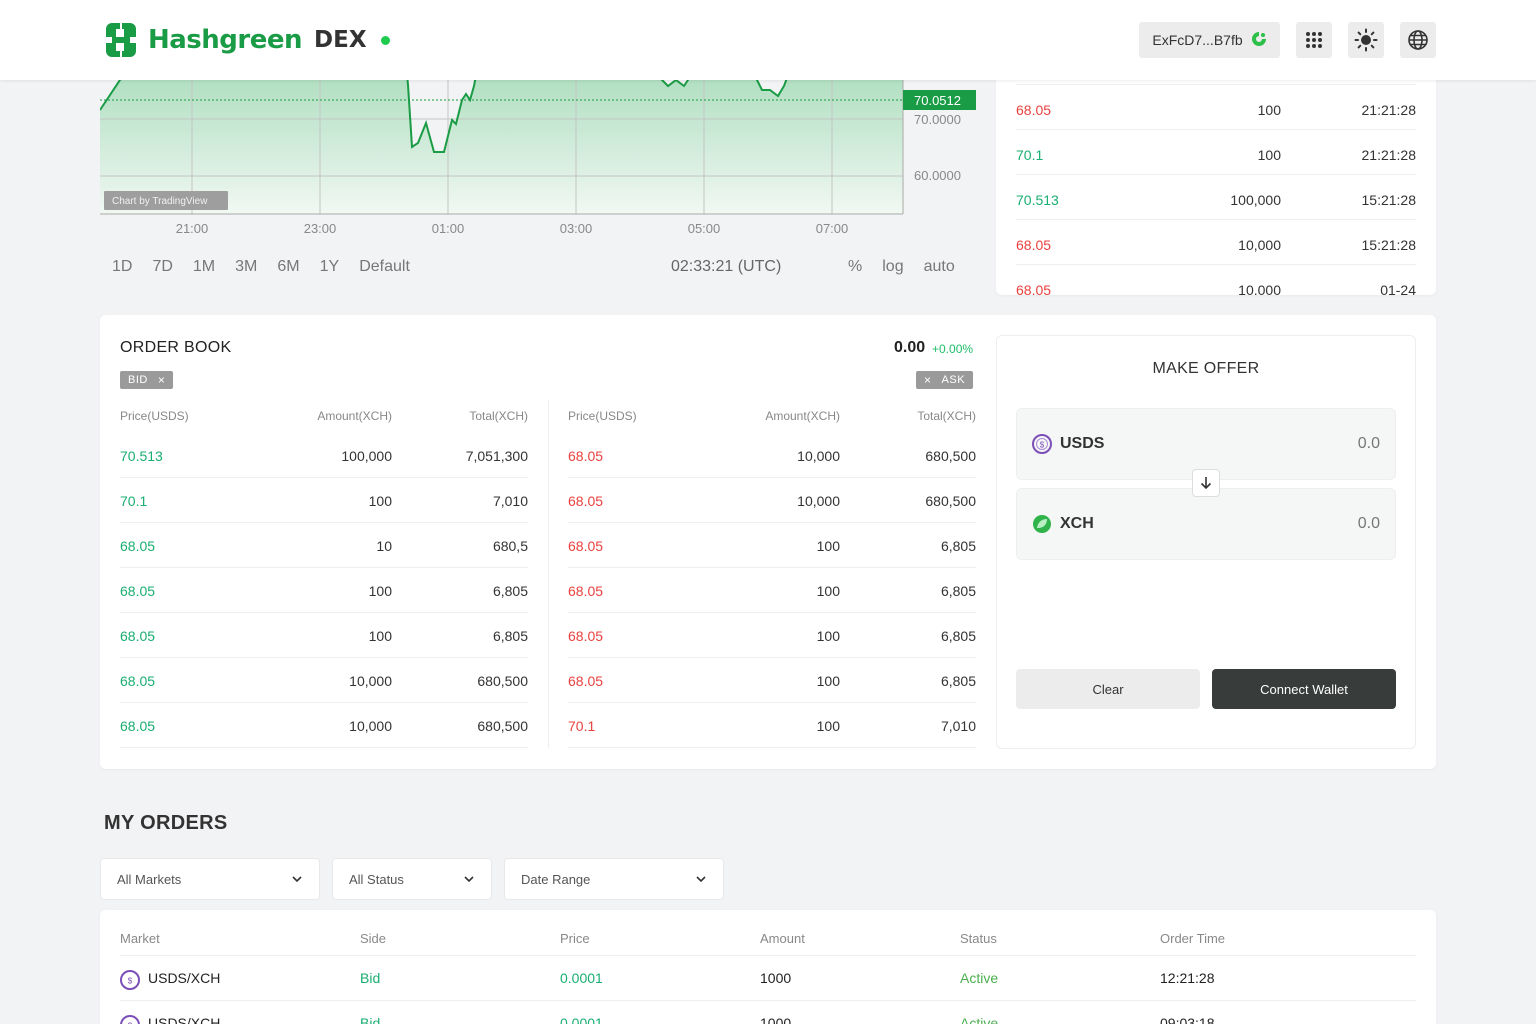 This screenshot has height=1024, width=1536. Describe the element at coordinates (210, 879) in the screenshot. I see `market-filter-select: All Markets` at that location.